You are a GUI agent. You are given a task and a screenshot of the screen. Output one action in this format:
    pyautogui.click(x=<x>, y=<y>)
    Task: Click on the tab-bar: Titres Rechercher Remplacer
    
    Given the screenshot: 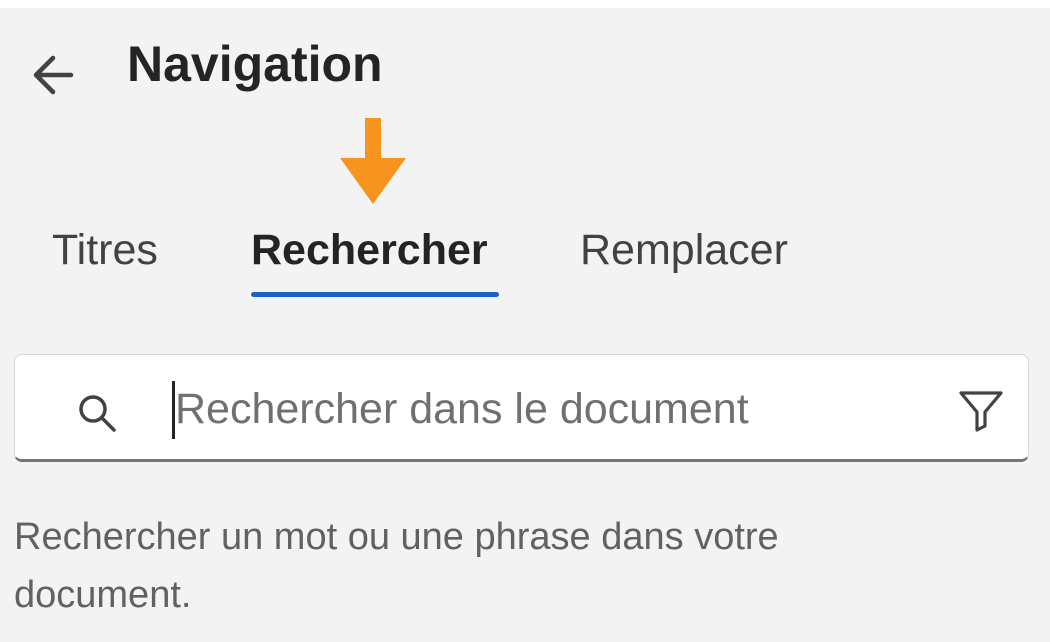 What is the action you would take?
    pyautogui.click(x=525, y=265)
    